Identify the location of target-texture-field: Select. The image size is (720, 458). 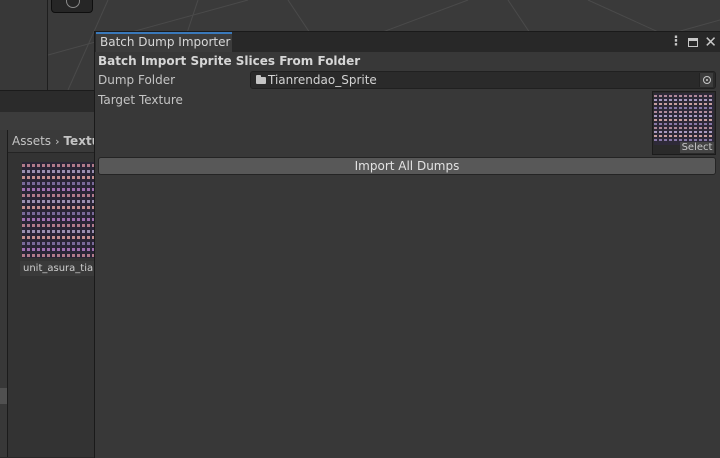
(684, 123).